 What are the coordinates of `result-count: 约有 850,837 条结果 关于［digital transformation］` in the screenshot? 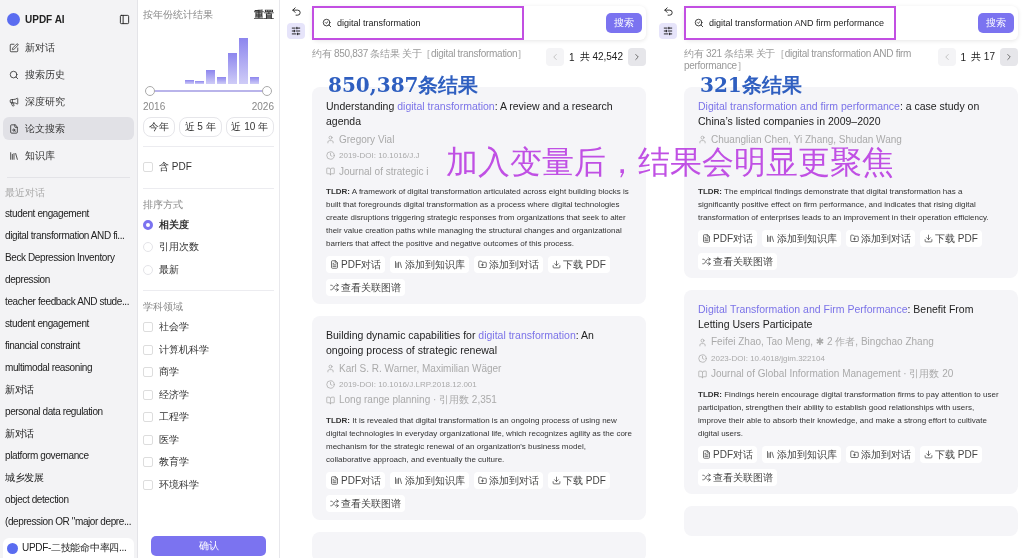 It's located at (419, 54).